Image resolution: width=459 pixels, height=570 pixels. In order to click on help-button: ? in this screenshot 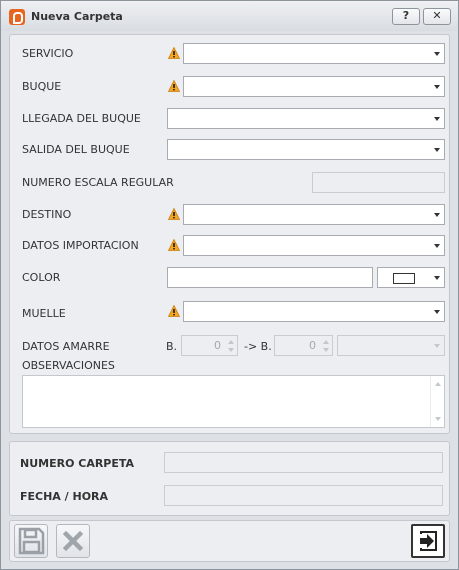, I will do `click(406, 16)`.